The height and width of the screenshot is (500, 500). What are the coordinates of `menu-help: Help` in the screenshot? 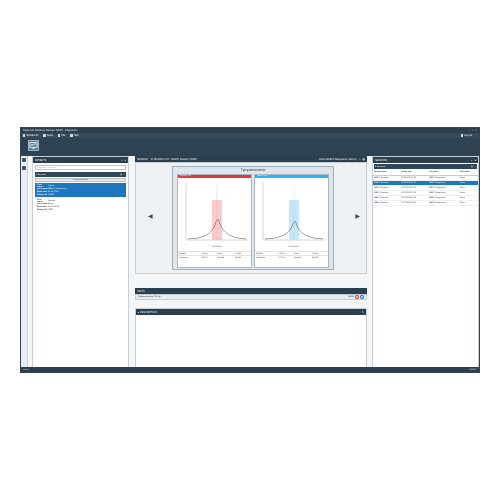 It's located at (74, 135).